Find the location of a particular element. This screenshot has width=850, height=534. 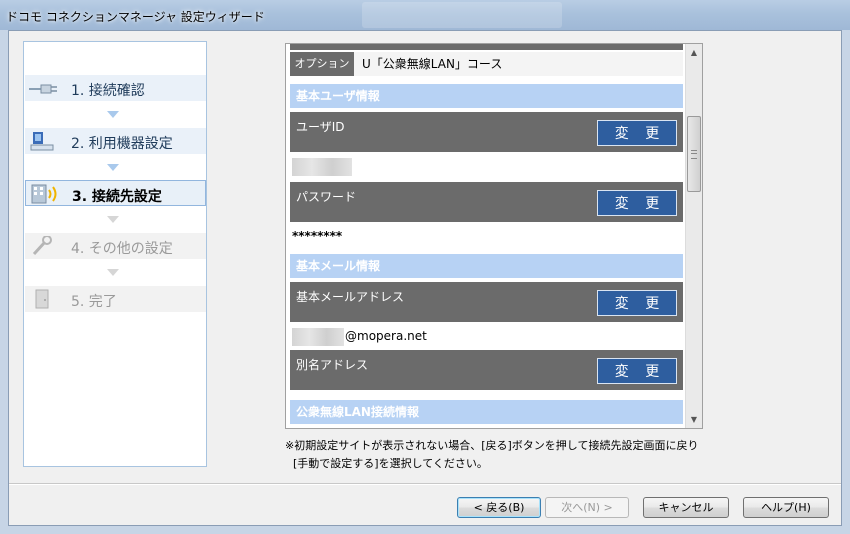

button-separator is located at coordinates (425, 484).